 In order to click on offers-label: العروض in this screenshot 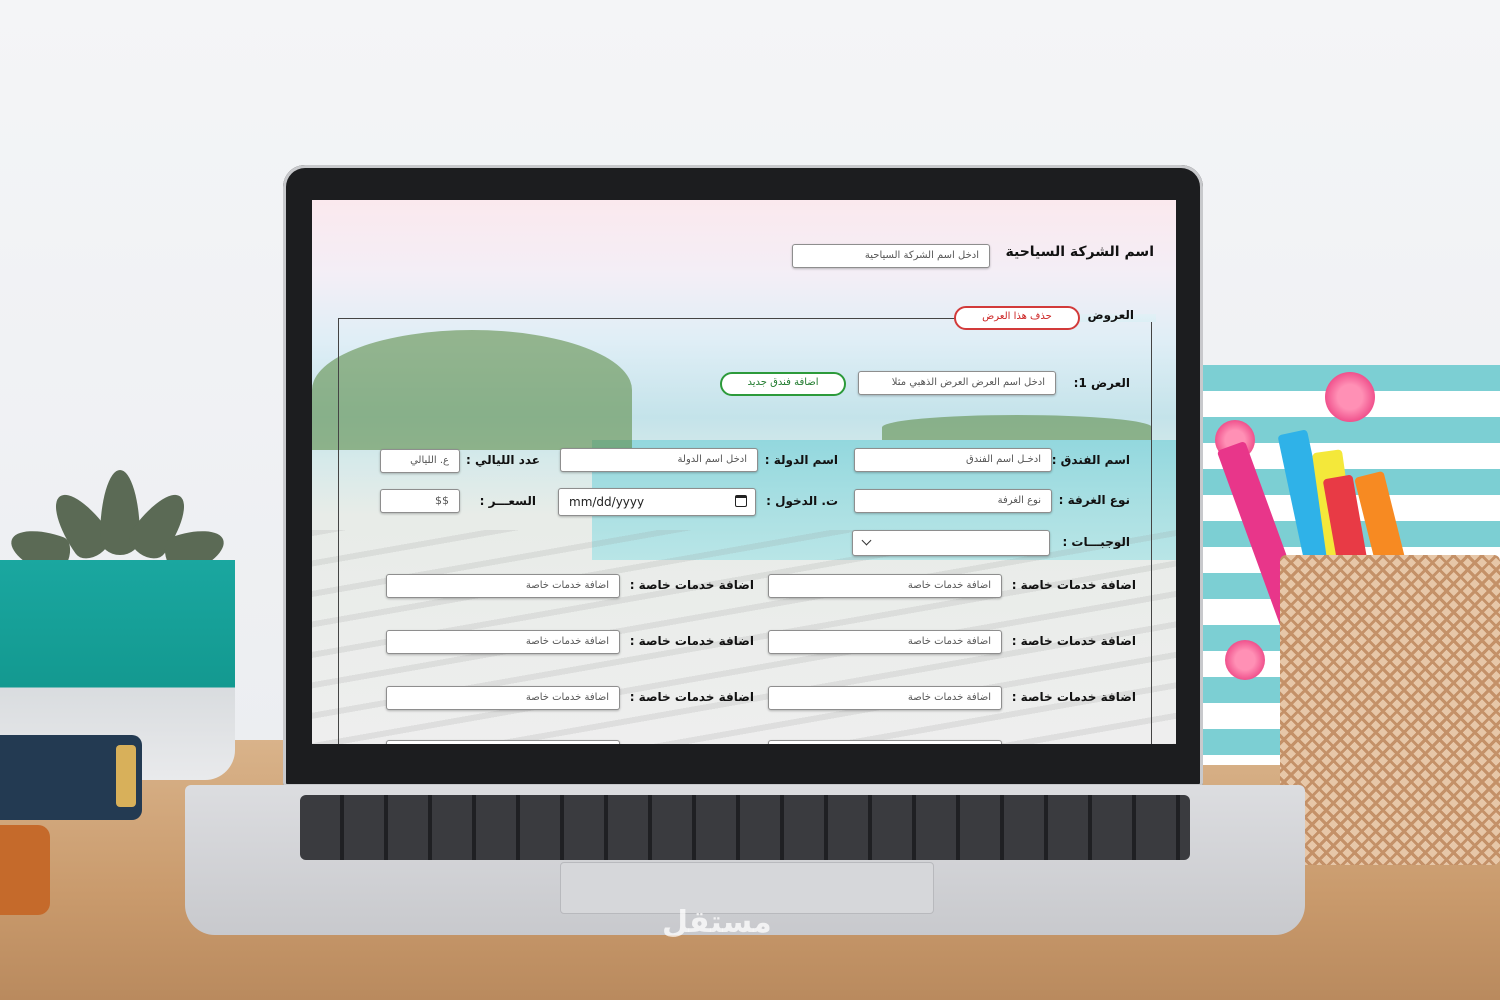, I will do `click(1110, 315)`.